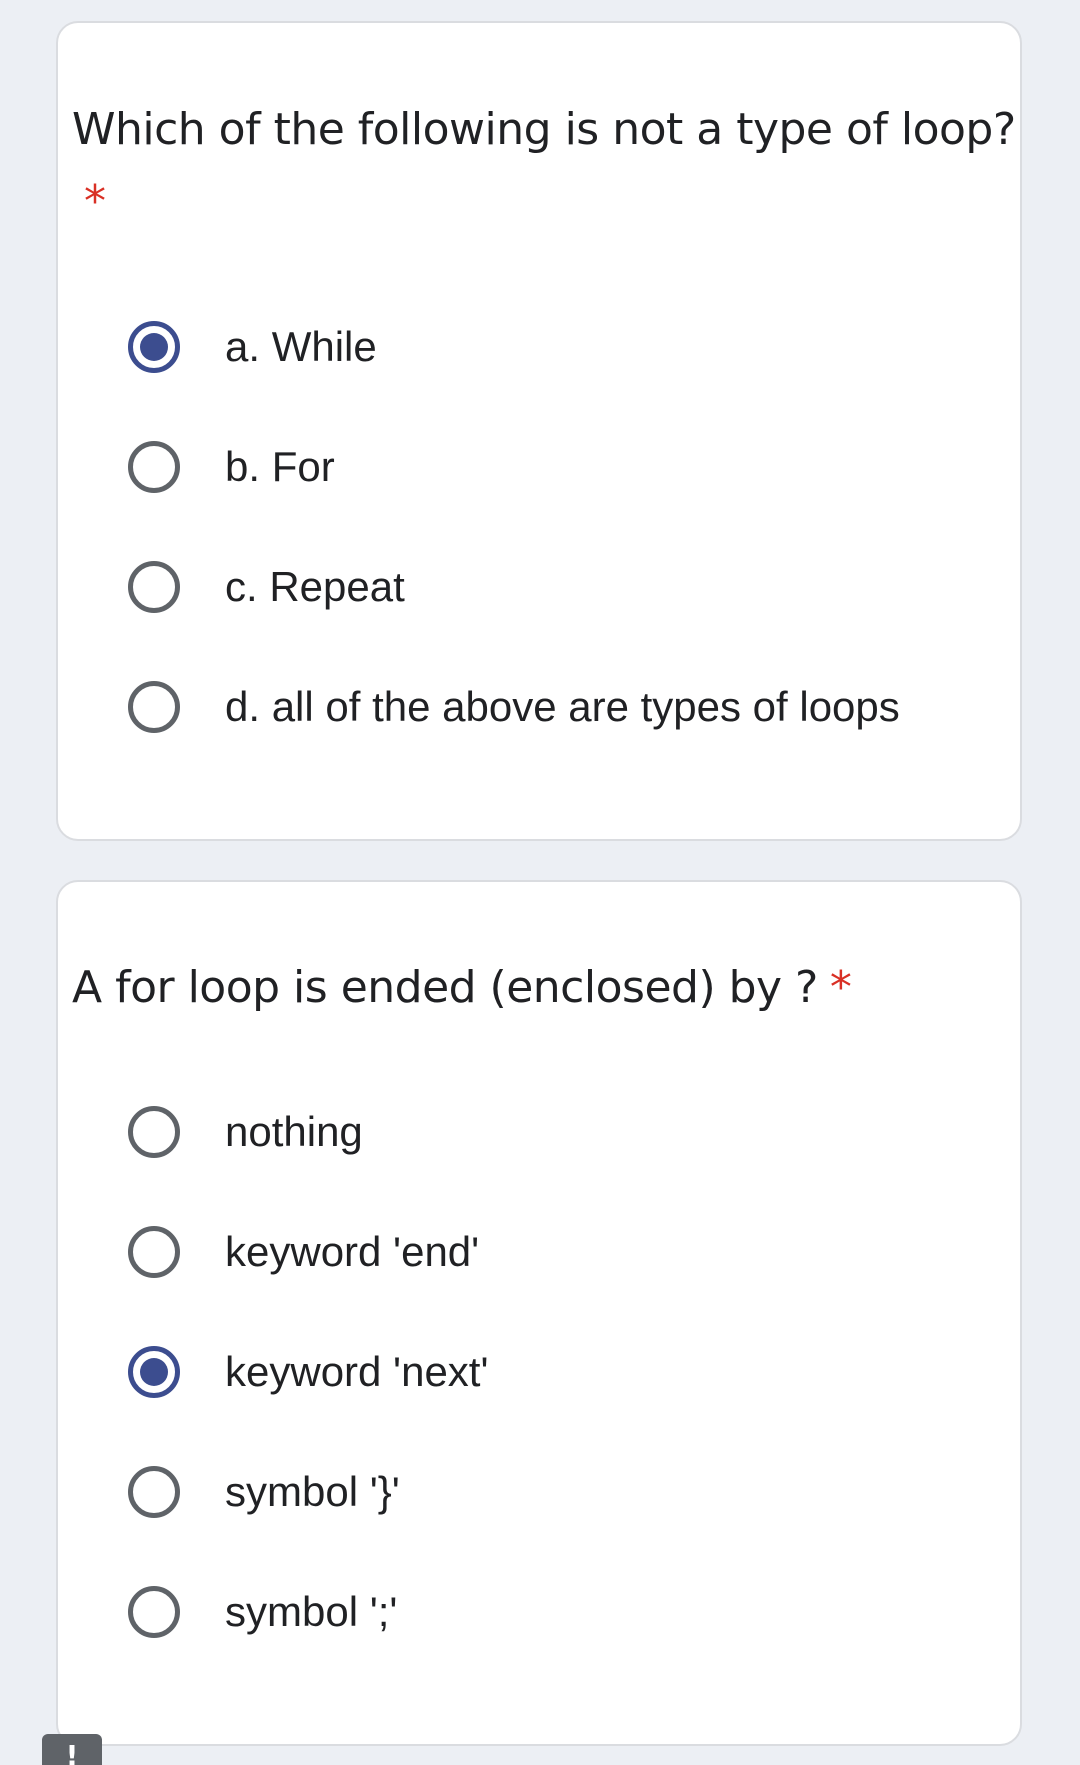  Describe the element at coordinates (294, 1131) in the screenshot. I see `option-label: nothing` at that location.